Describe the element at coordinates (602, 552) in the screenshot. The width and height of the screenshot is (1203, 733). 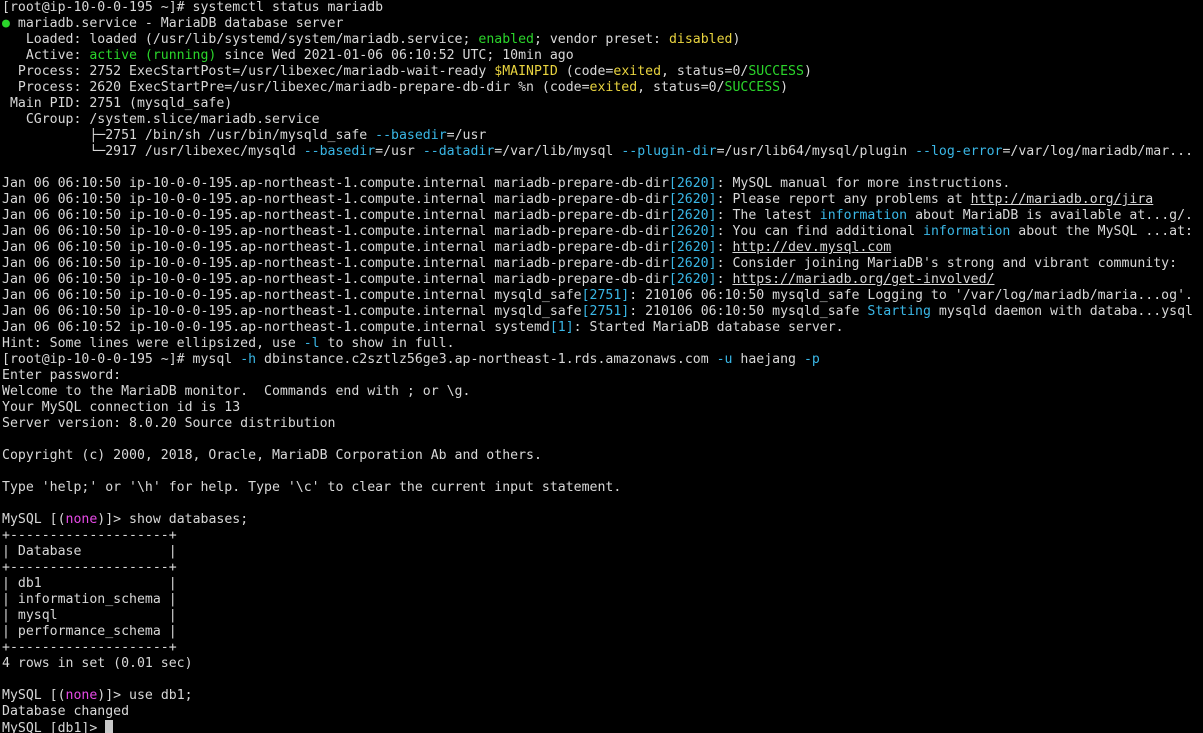
I see `terminal-line: | Database |` at that location.